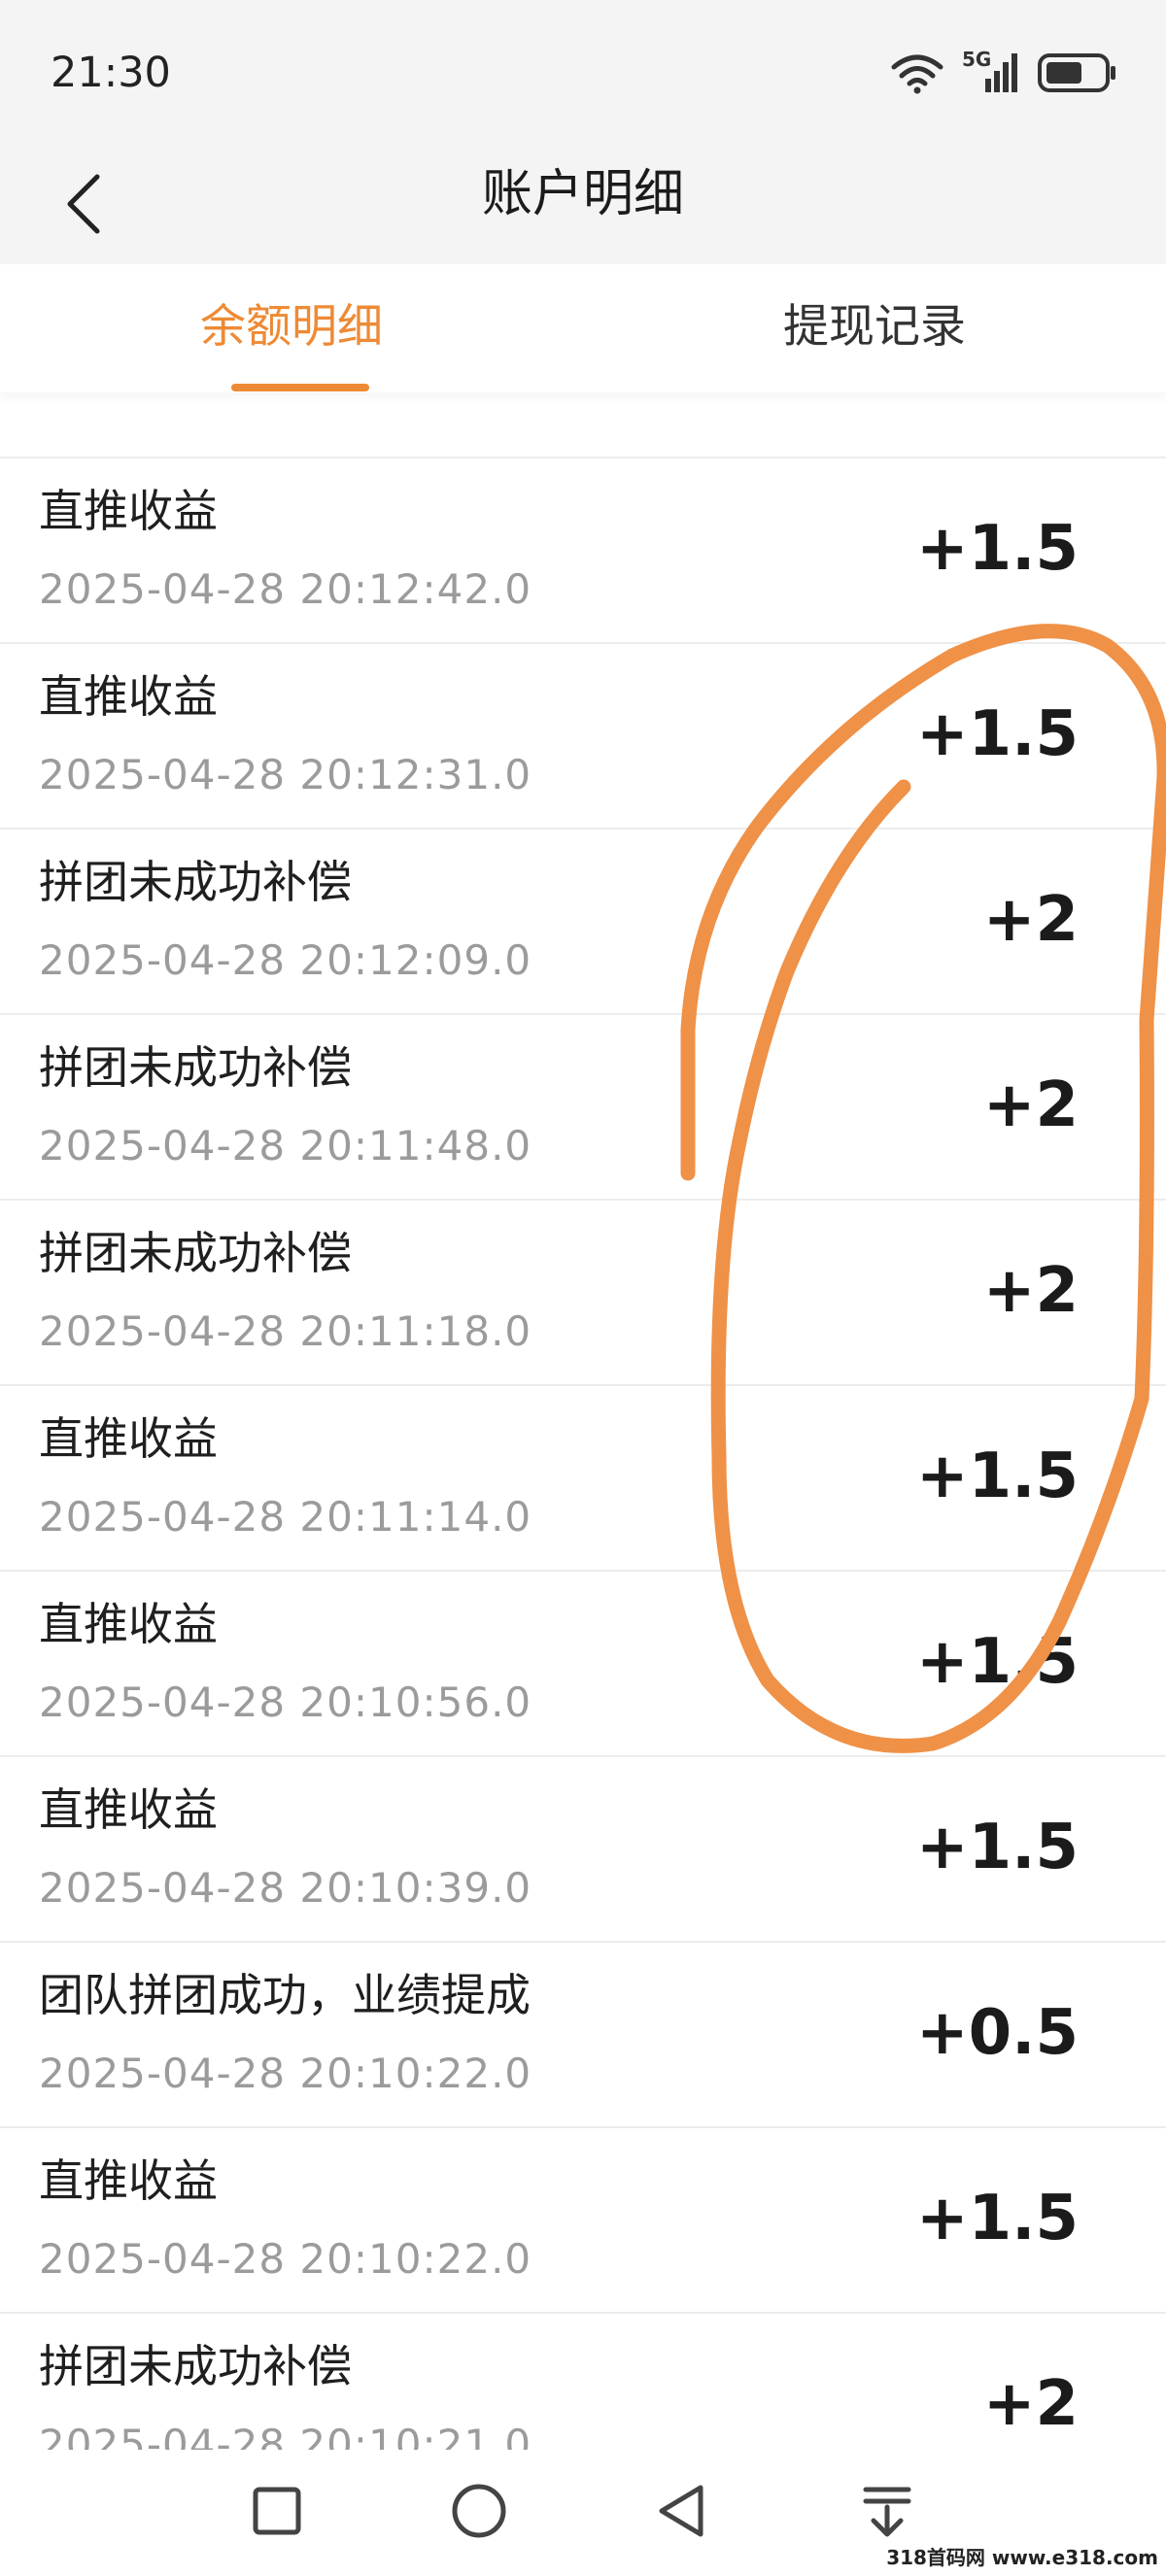 Image resolution: width=1166 pixels, height=2576 pixels. What do you see at coordinates (583, 549) in the screenshot?
I see `record-row: 直推收益 2025-04-28 20:12:42.0 +1.5` at bounding box center [583, 549].